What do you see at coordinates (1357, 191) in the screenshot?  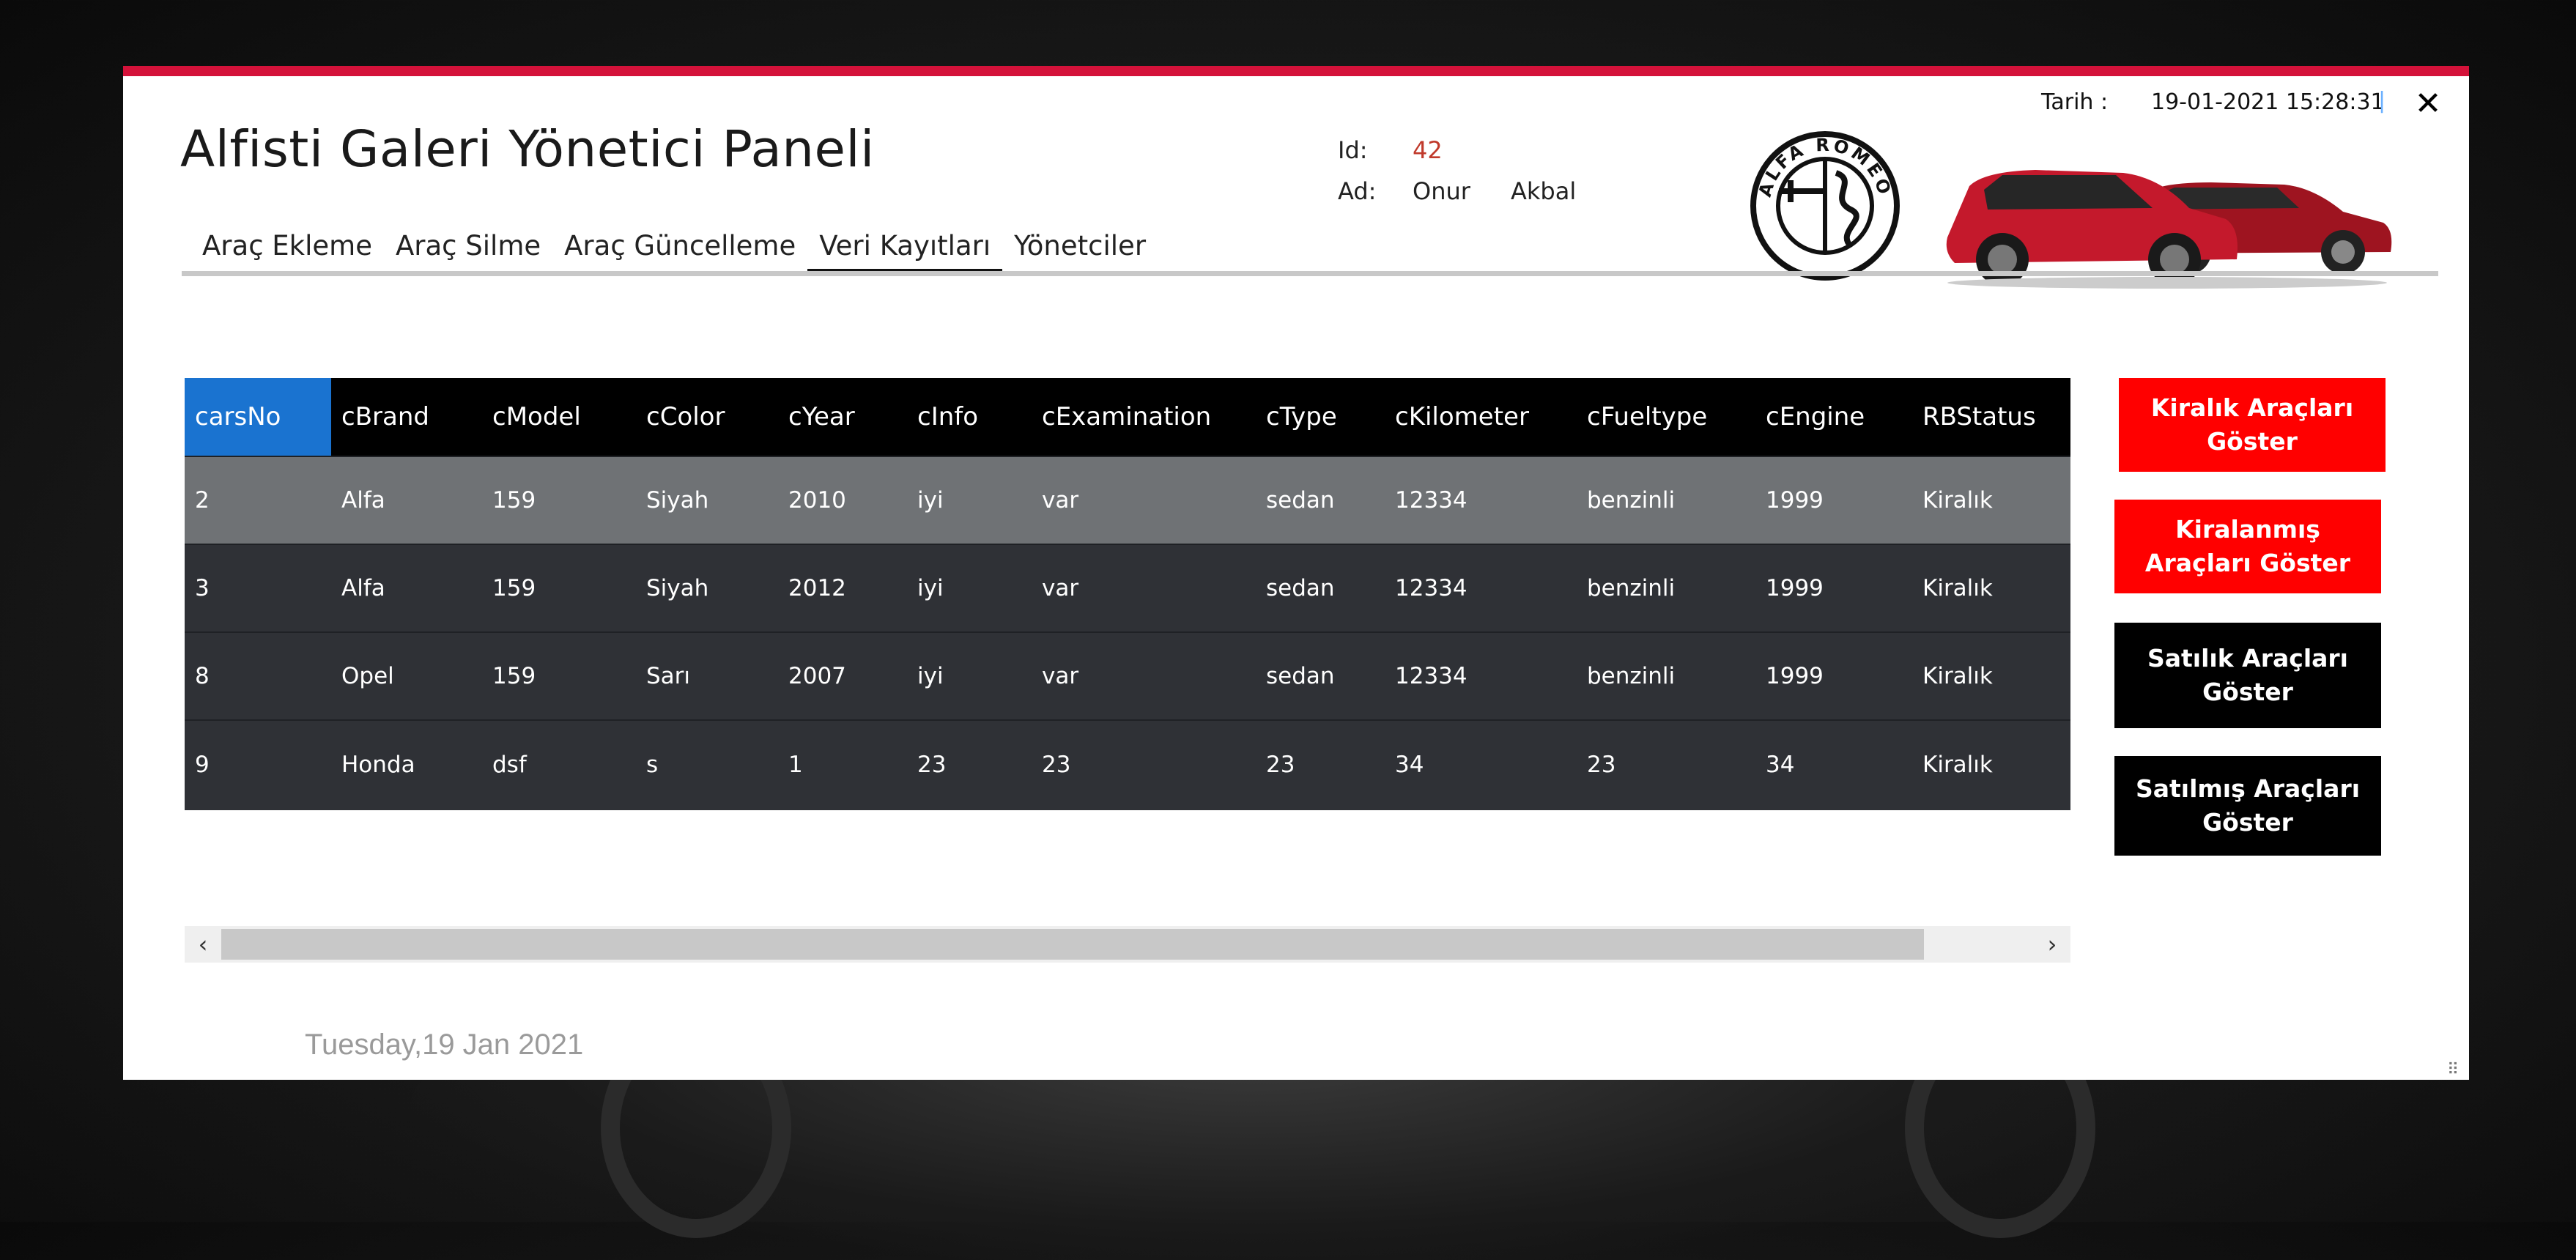 I see `name-label: Ad:` at bounding box center [1357, 191].